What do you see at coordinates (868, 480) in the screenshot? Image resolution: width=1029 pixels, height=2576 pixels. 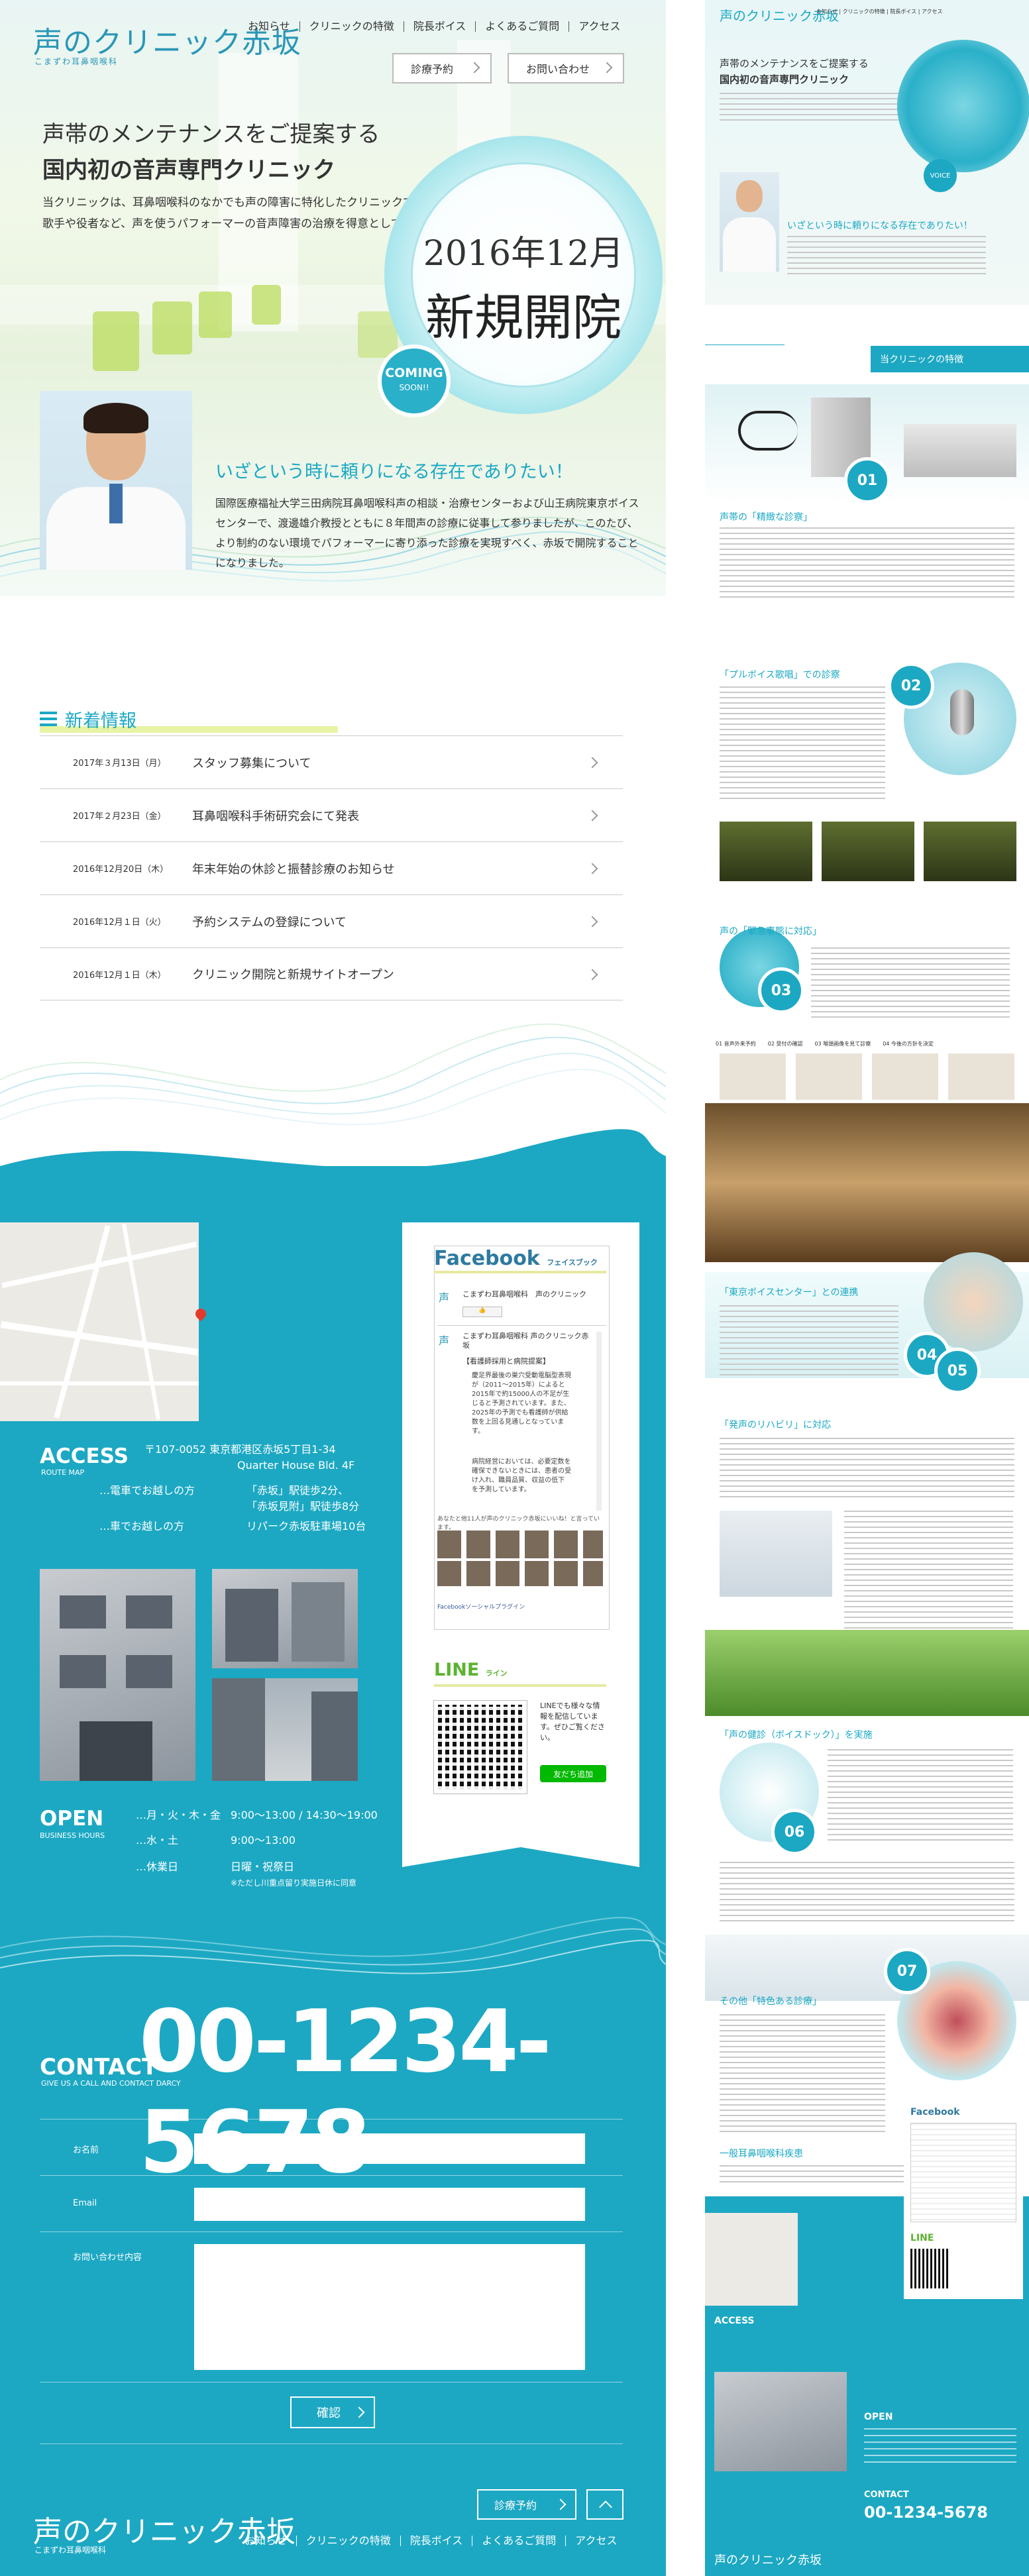 I see `sp-feature-number: 01` at bounding box center [868, 480].